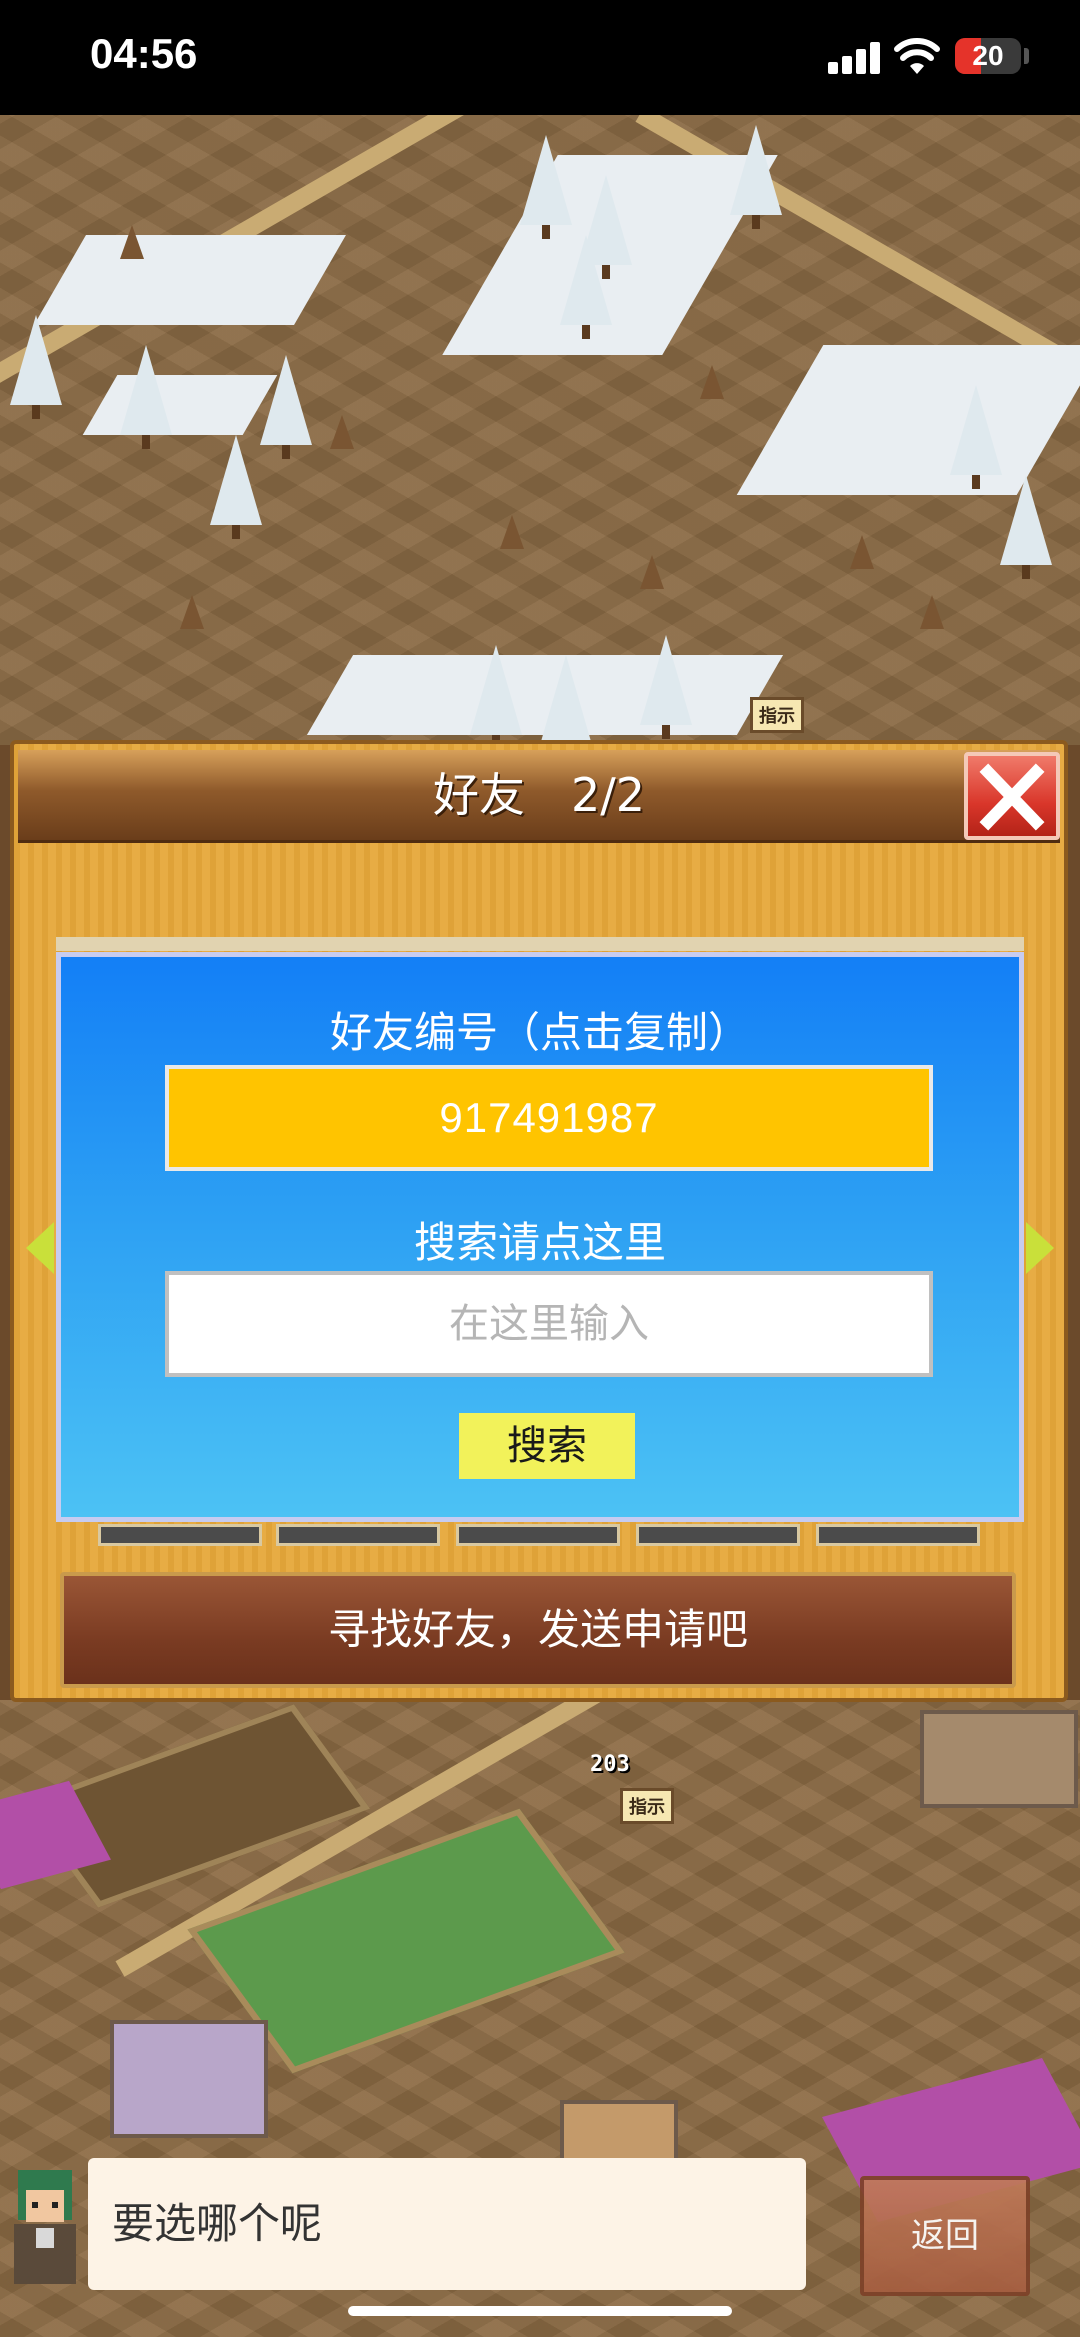 This screenshot has height=2337, width=1080. I want to click on close-icon, so click(1012, 797).